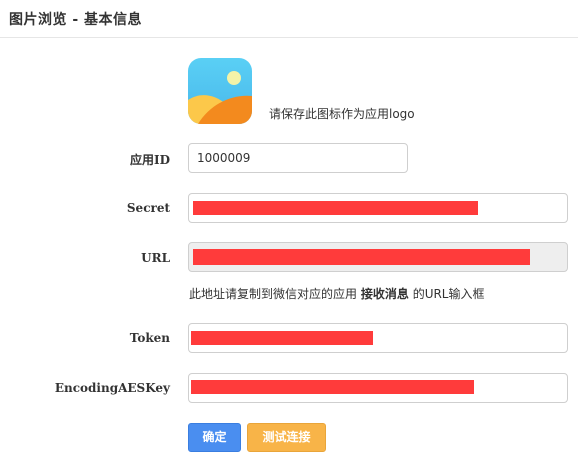 This screenshot has width=578, height=462. I want to click on url-help-suffix: 的URL输入框, so click(448, 294).